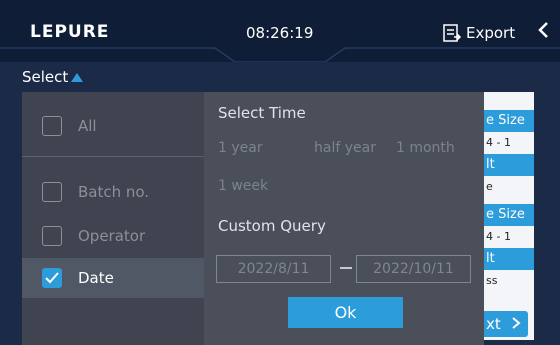 This screenshot has height=345, width=560. I want to click on checkbox-checked, so click(52, 278).